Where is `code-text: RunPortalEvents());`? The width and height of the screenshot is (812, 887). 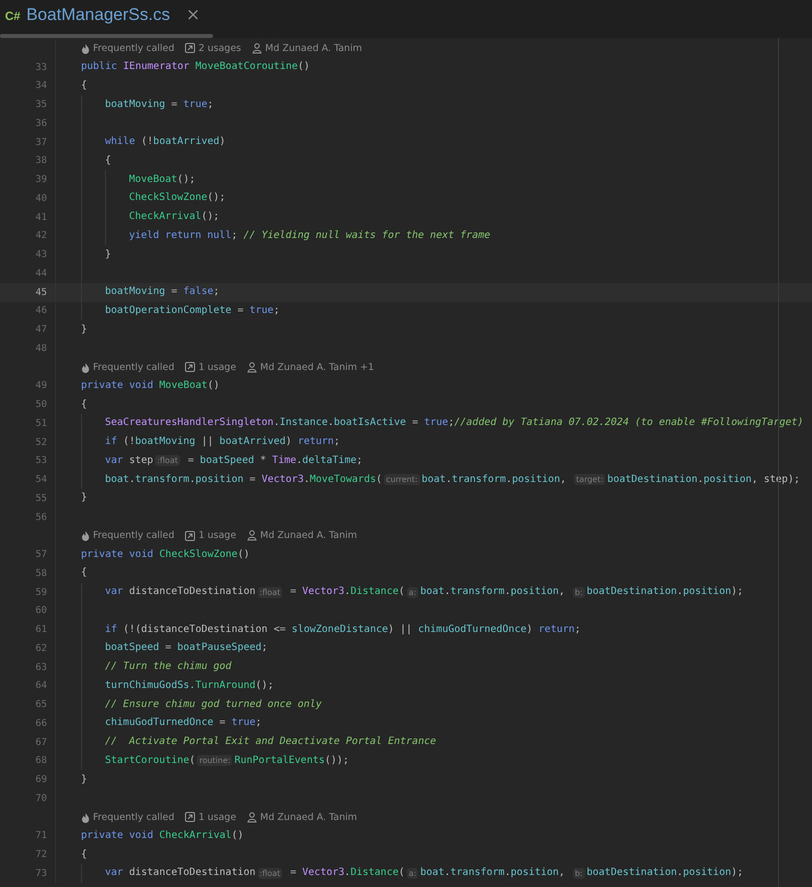 code-text: RunPortalEvents()); is located at coordinates (291, 761).